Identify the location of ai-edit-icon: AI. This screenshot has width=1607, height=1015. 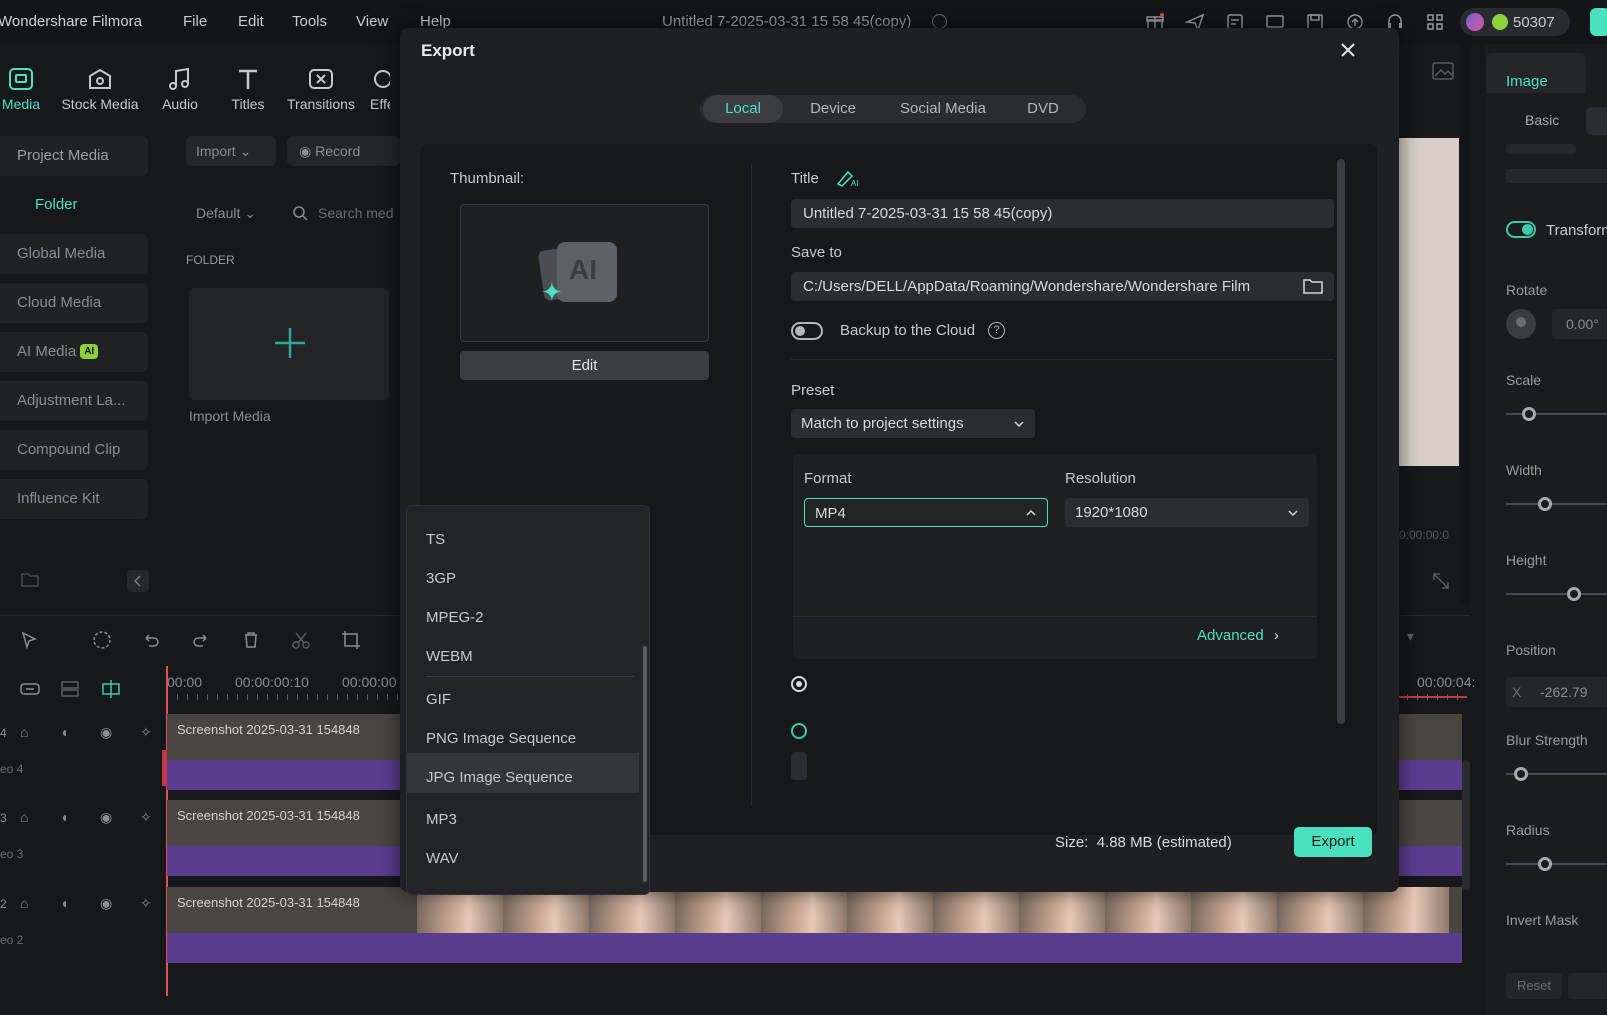
(849, 178).